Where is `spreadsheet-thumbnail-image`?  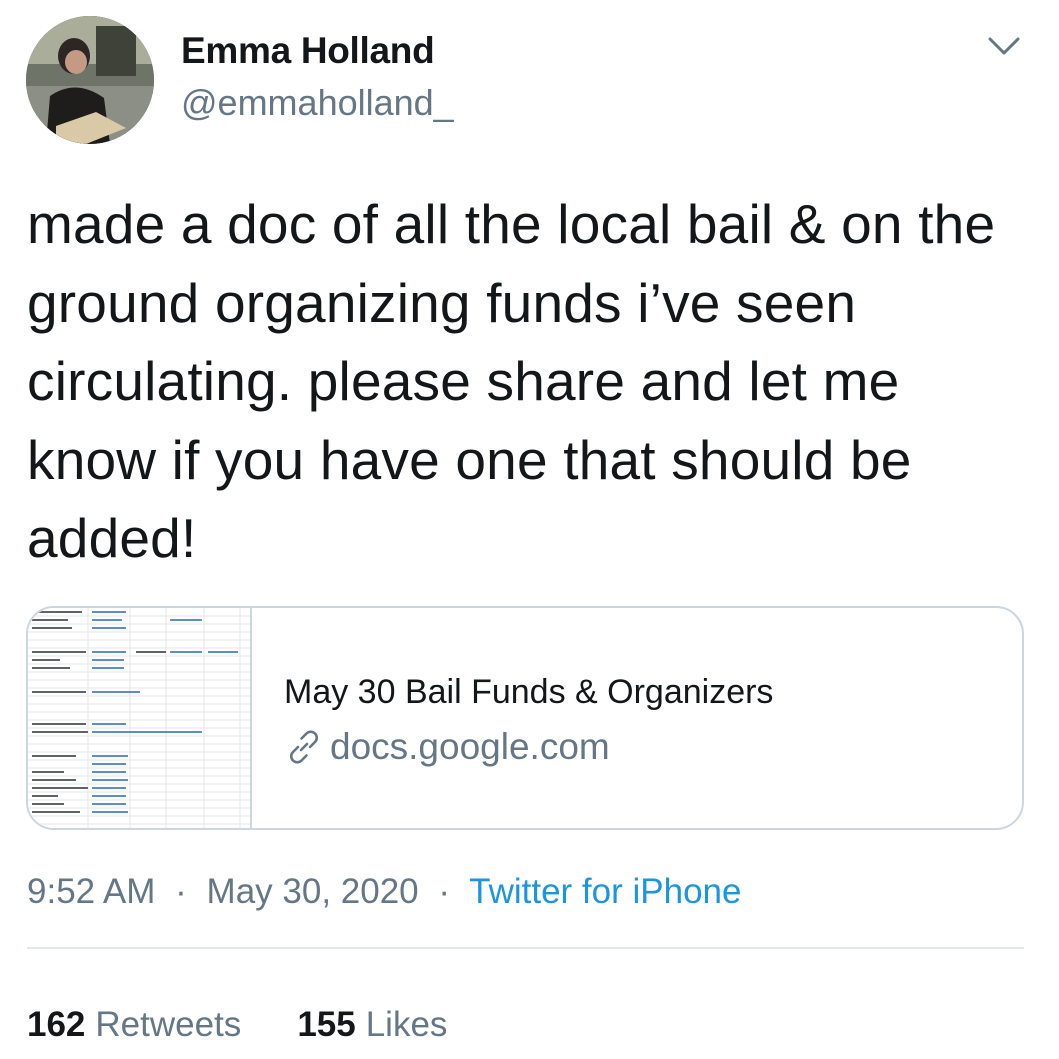 spreadsheet-thumbnail-image is located at coordinates (139, 718).